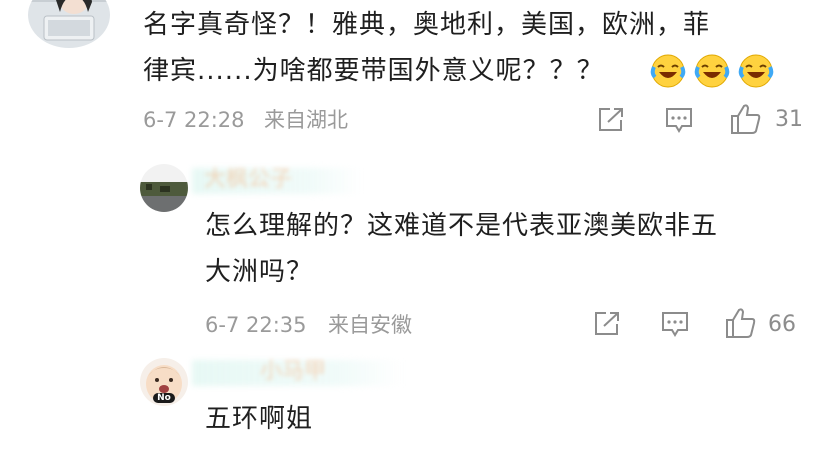  What do you see at coordinates (259, 272) in the screenshot?
I see `reply-text-line-2: 大洲吗？` at bounding box center [259, 272].